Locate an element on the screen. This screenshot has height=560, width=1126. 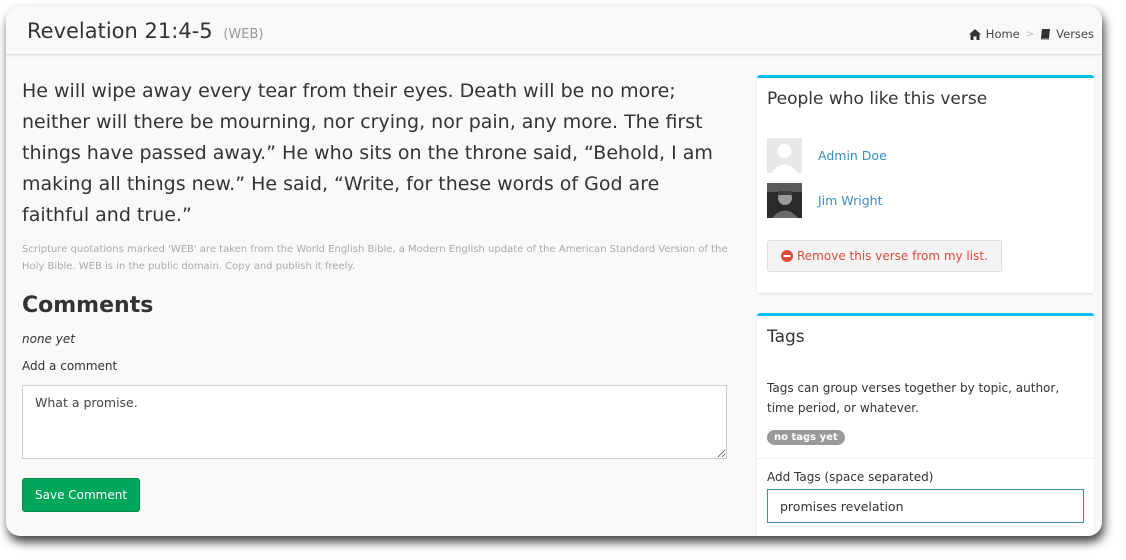
add-comment-label: Add a comment is located at coordinates (70, 366).